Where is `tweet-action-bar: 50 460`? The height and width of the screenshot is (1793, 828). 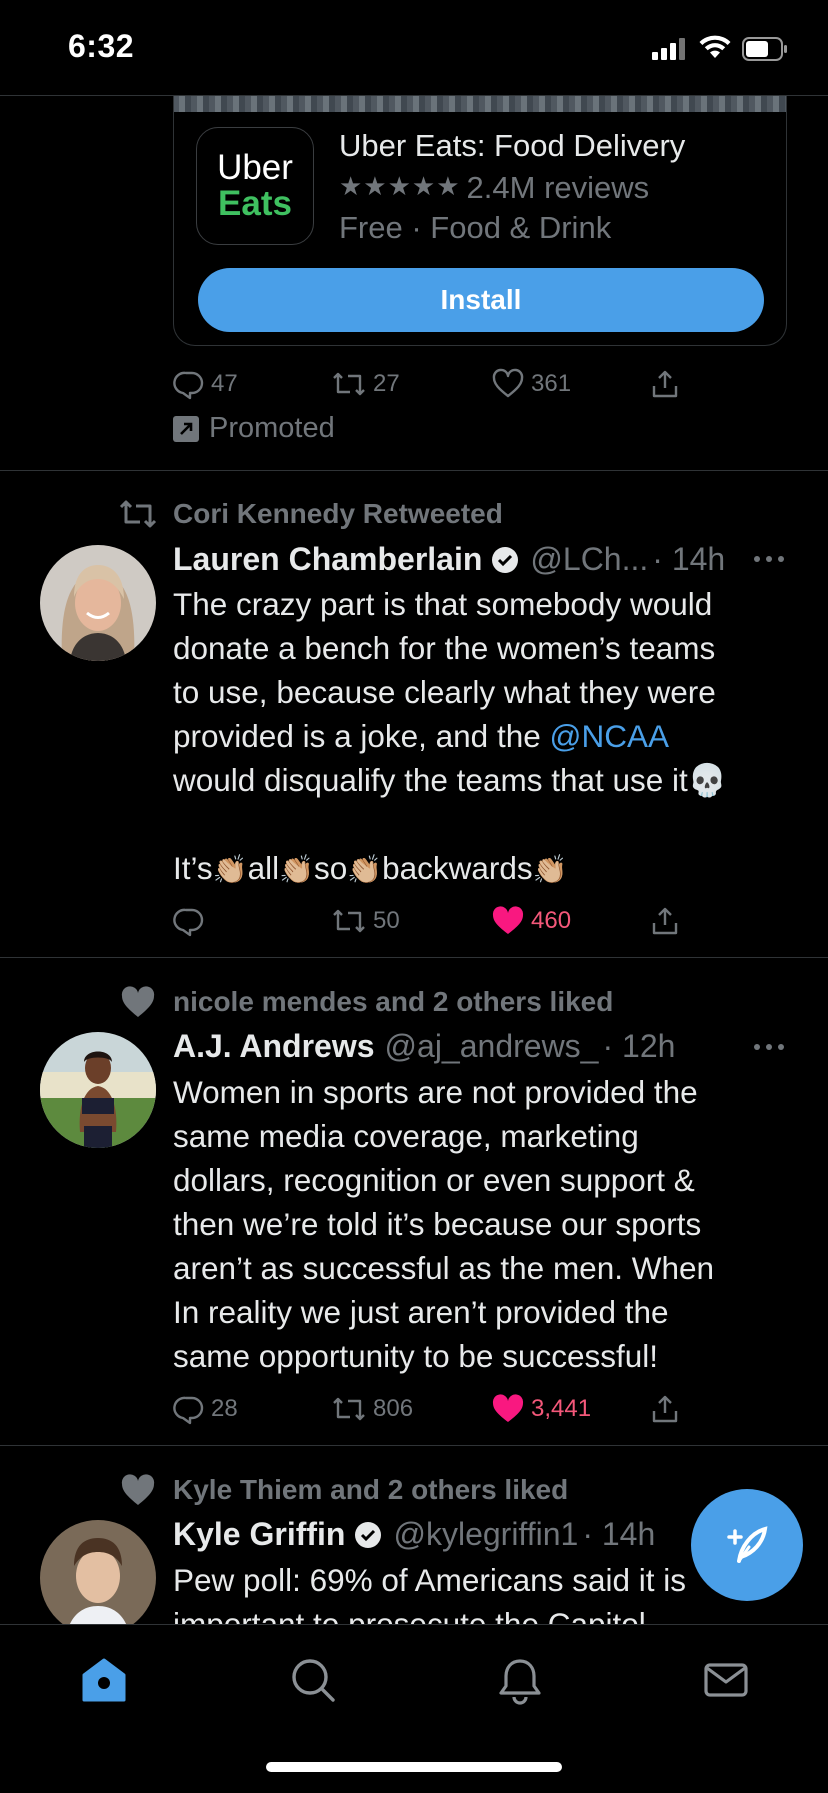 tweet-action-bar: 50 460 is located at coordinates (453, 921).